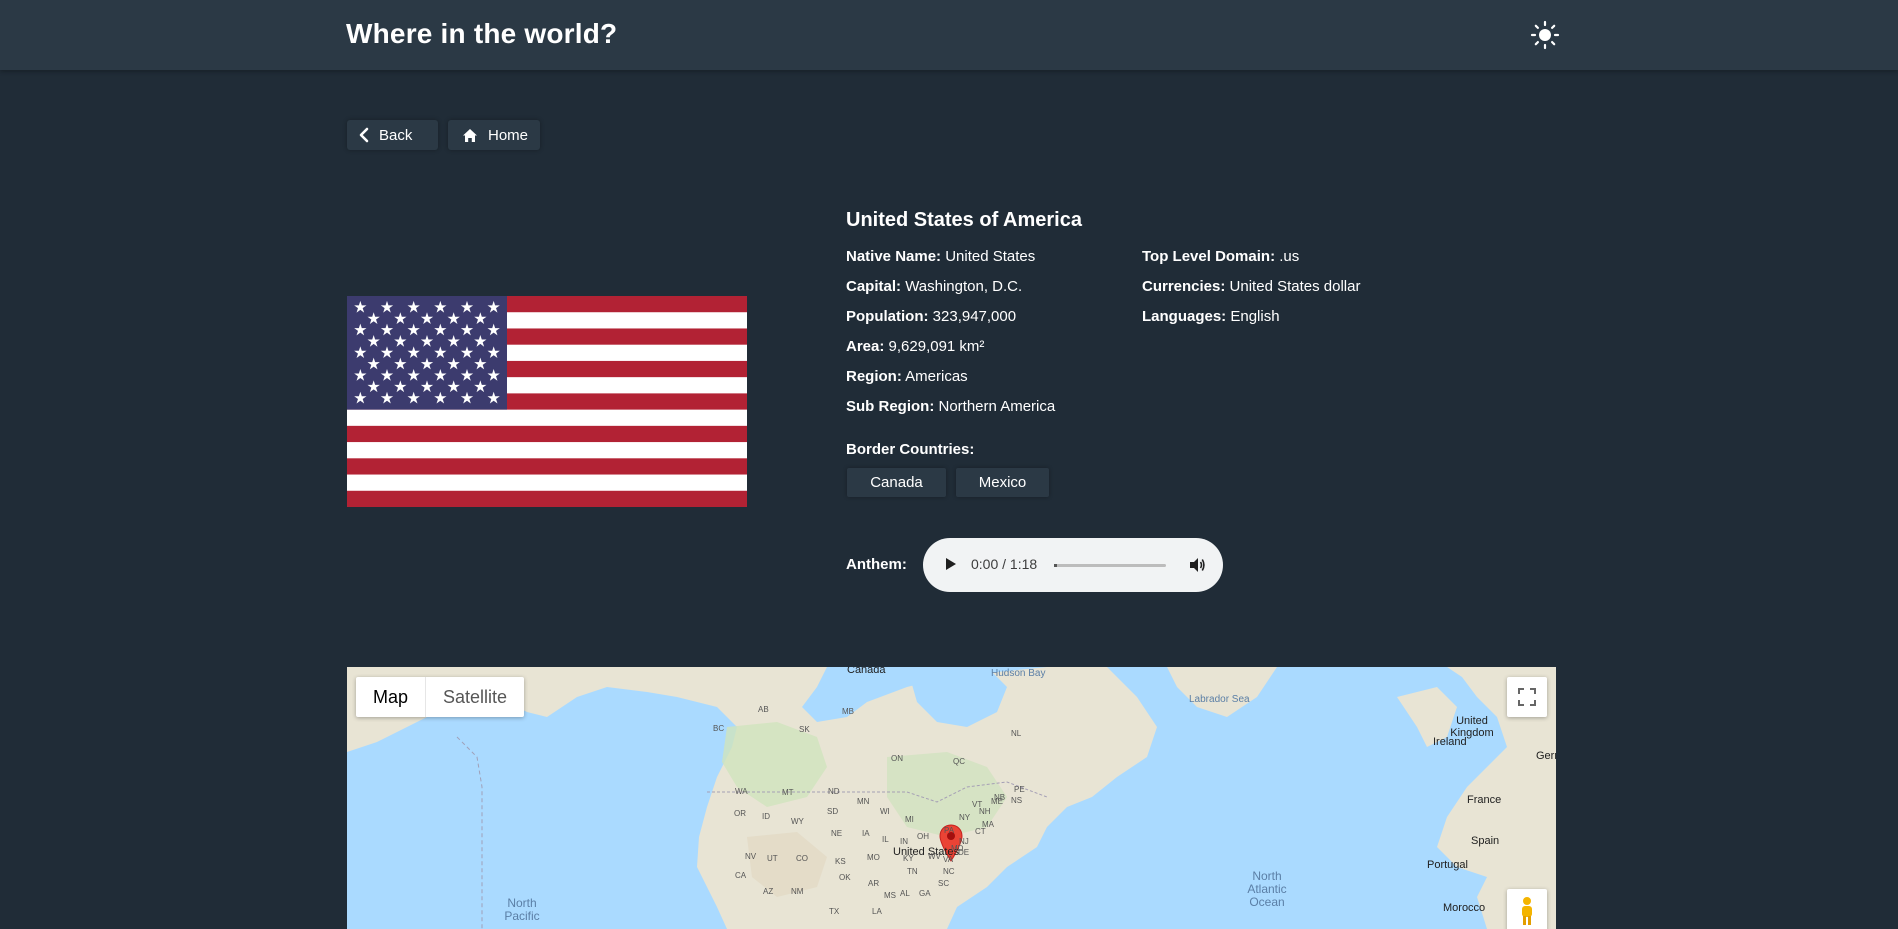 This screenshot has width=1898, height=929. I want to click on map-state-label: SD, so click(833, 811).